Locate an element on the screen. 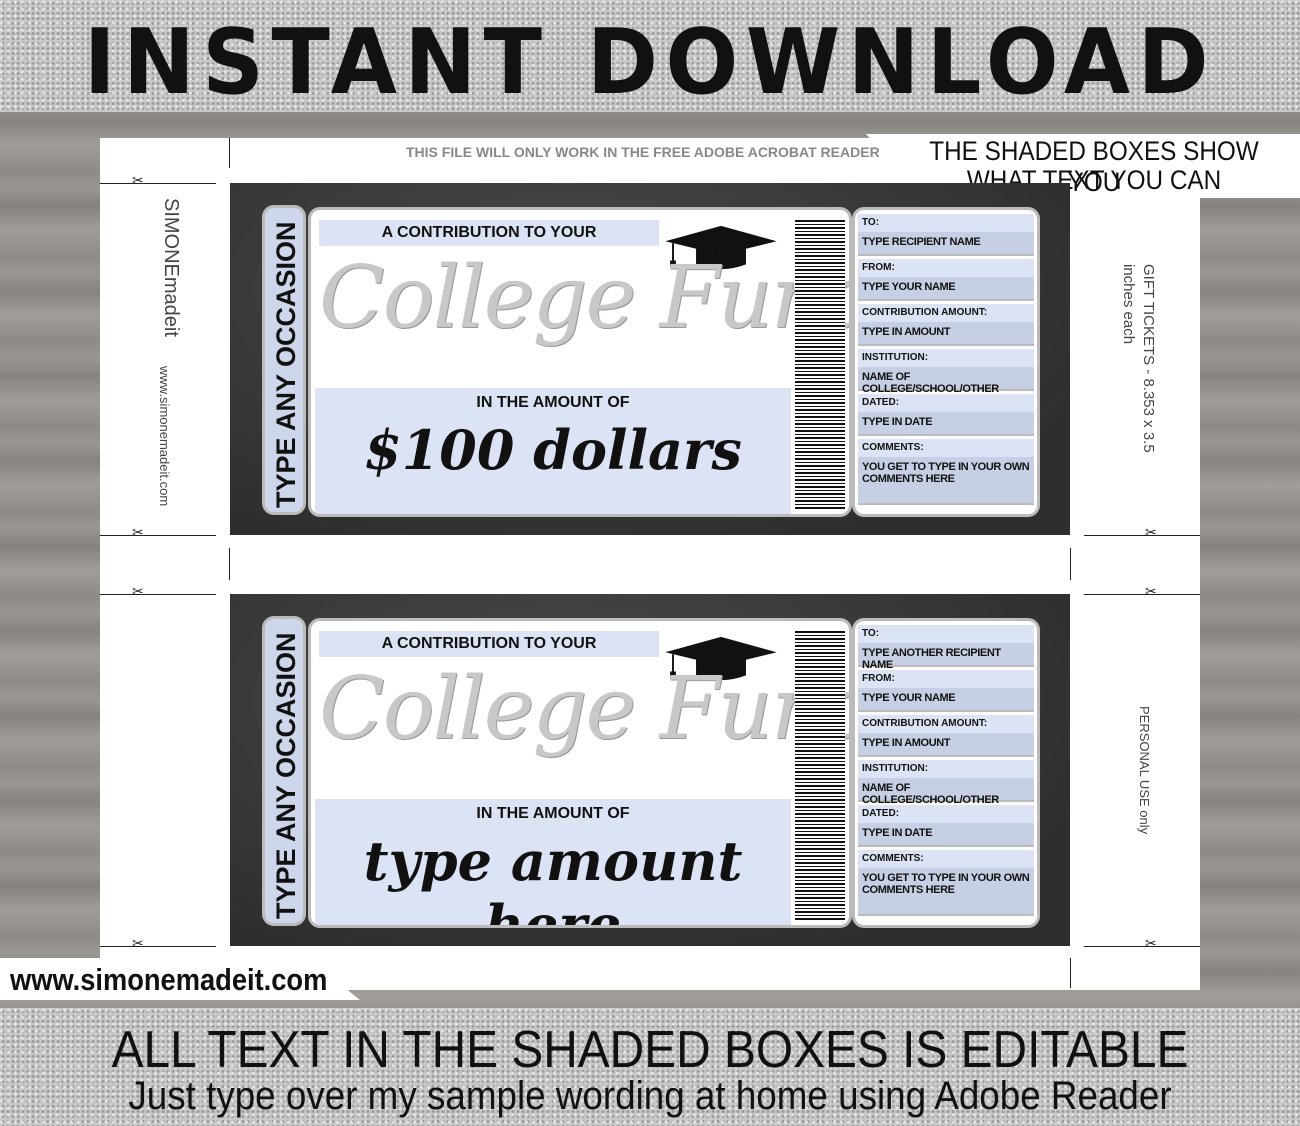 This screenshot has width=1300, height=1126. brand-url: www.simonemadeit.com is located at coordinates (164, 436).